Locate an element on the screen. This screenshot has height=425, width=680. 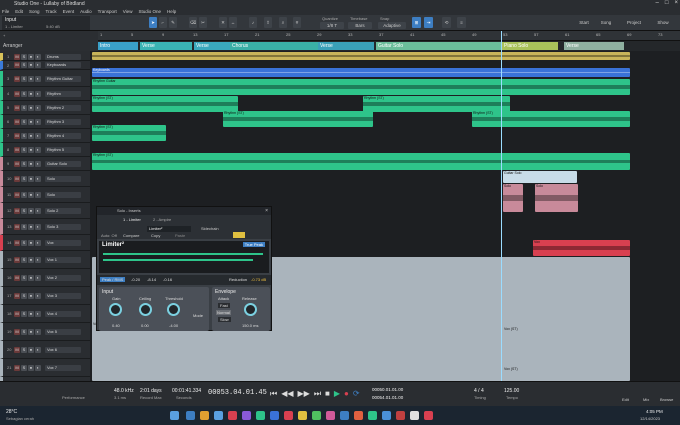
menu-item: Transport is located at coordinates (107, 11).